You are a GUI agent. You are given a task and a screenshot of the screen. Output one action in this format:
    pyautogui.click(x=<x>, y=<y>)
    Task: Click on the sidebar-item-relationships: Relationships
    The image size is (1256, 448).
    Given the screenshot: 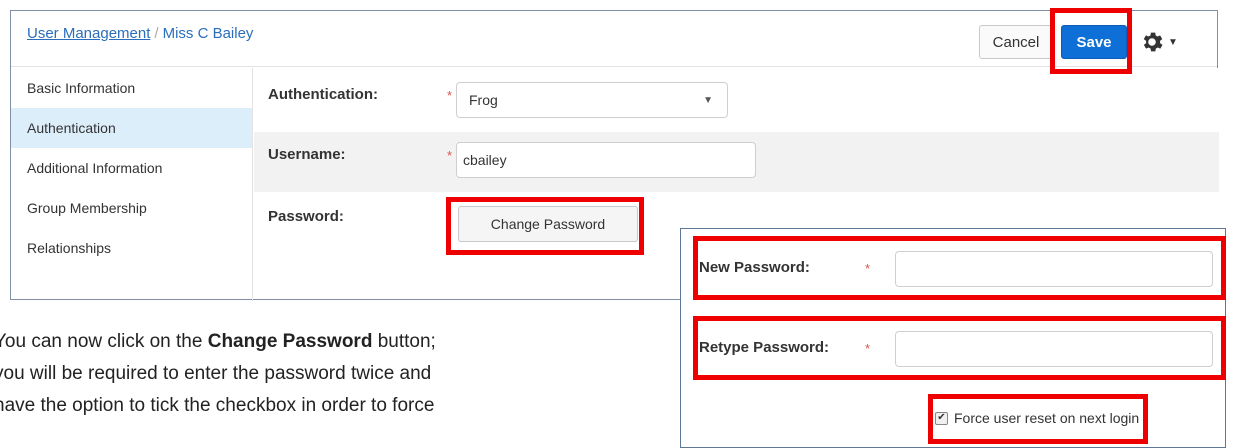 What is the action you would take?
    pyautogui.click(x=131, y=248)
    